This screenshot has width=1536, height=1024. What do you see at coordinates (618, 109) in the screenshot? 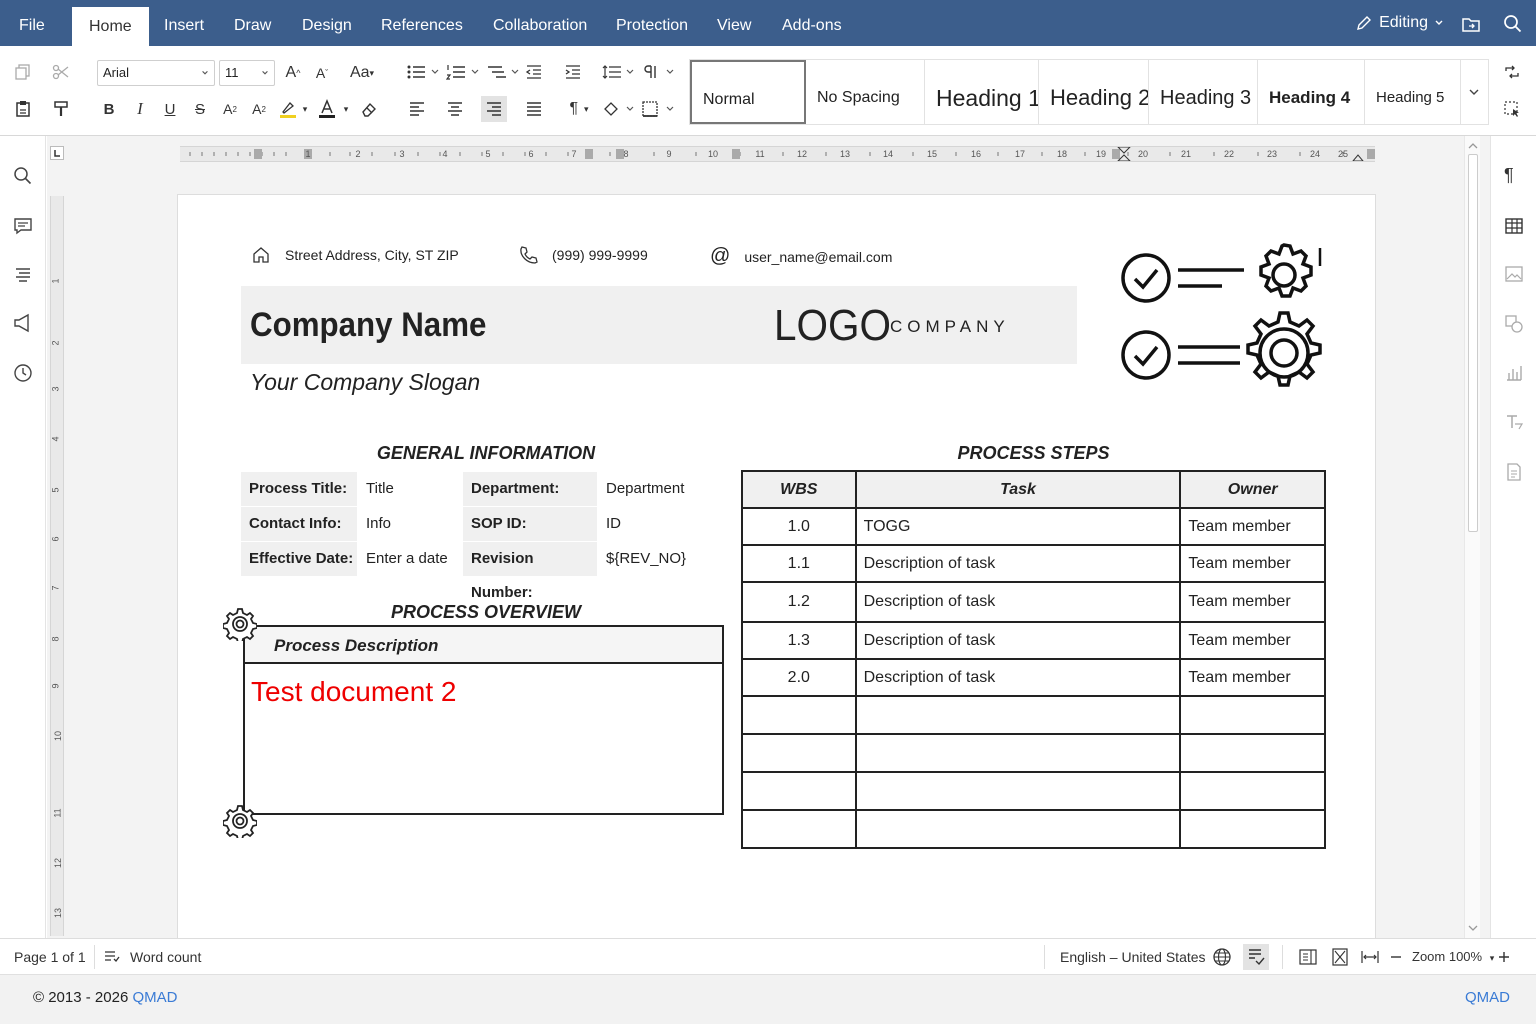
I see `shading-icon` at bounding box center [618, 109].